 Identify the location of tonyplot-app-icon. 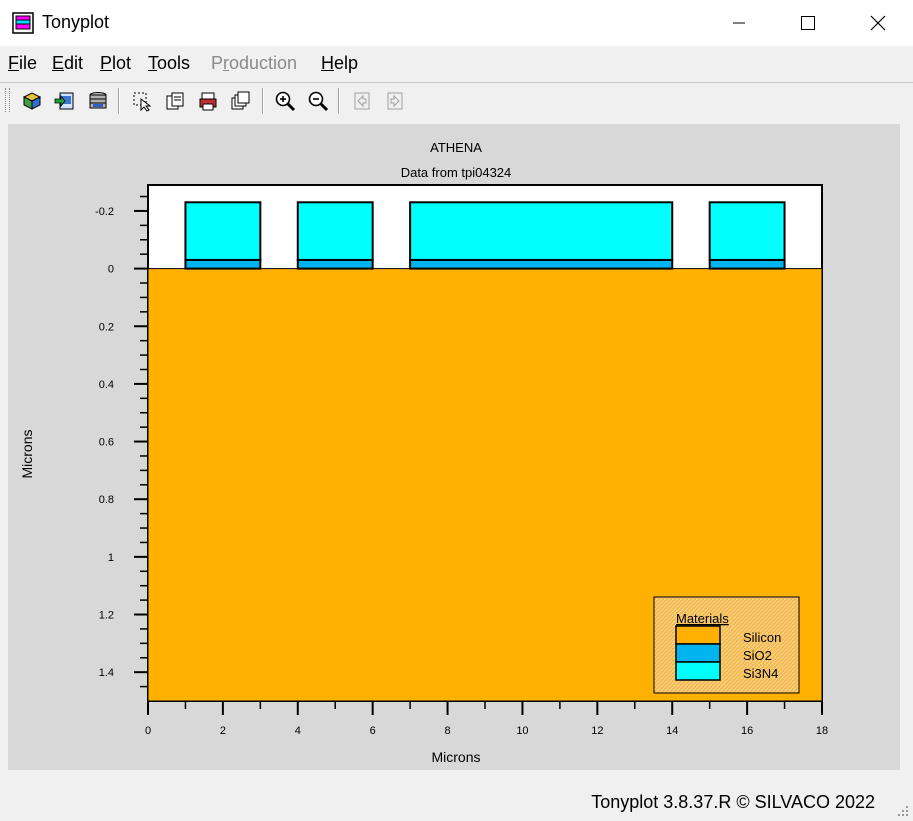
(23, 23).